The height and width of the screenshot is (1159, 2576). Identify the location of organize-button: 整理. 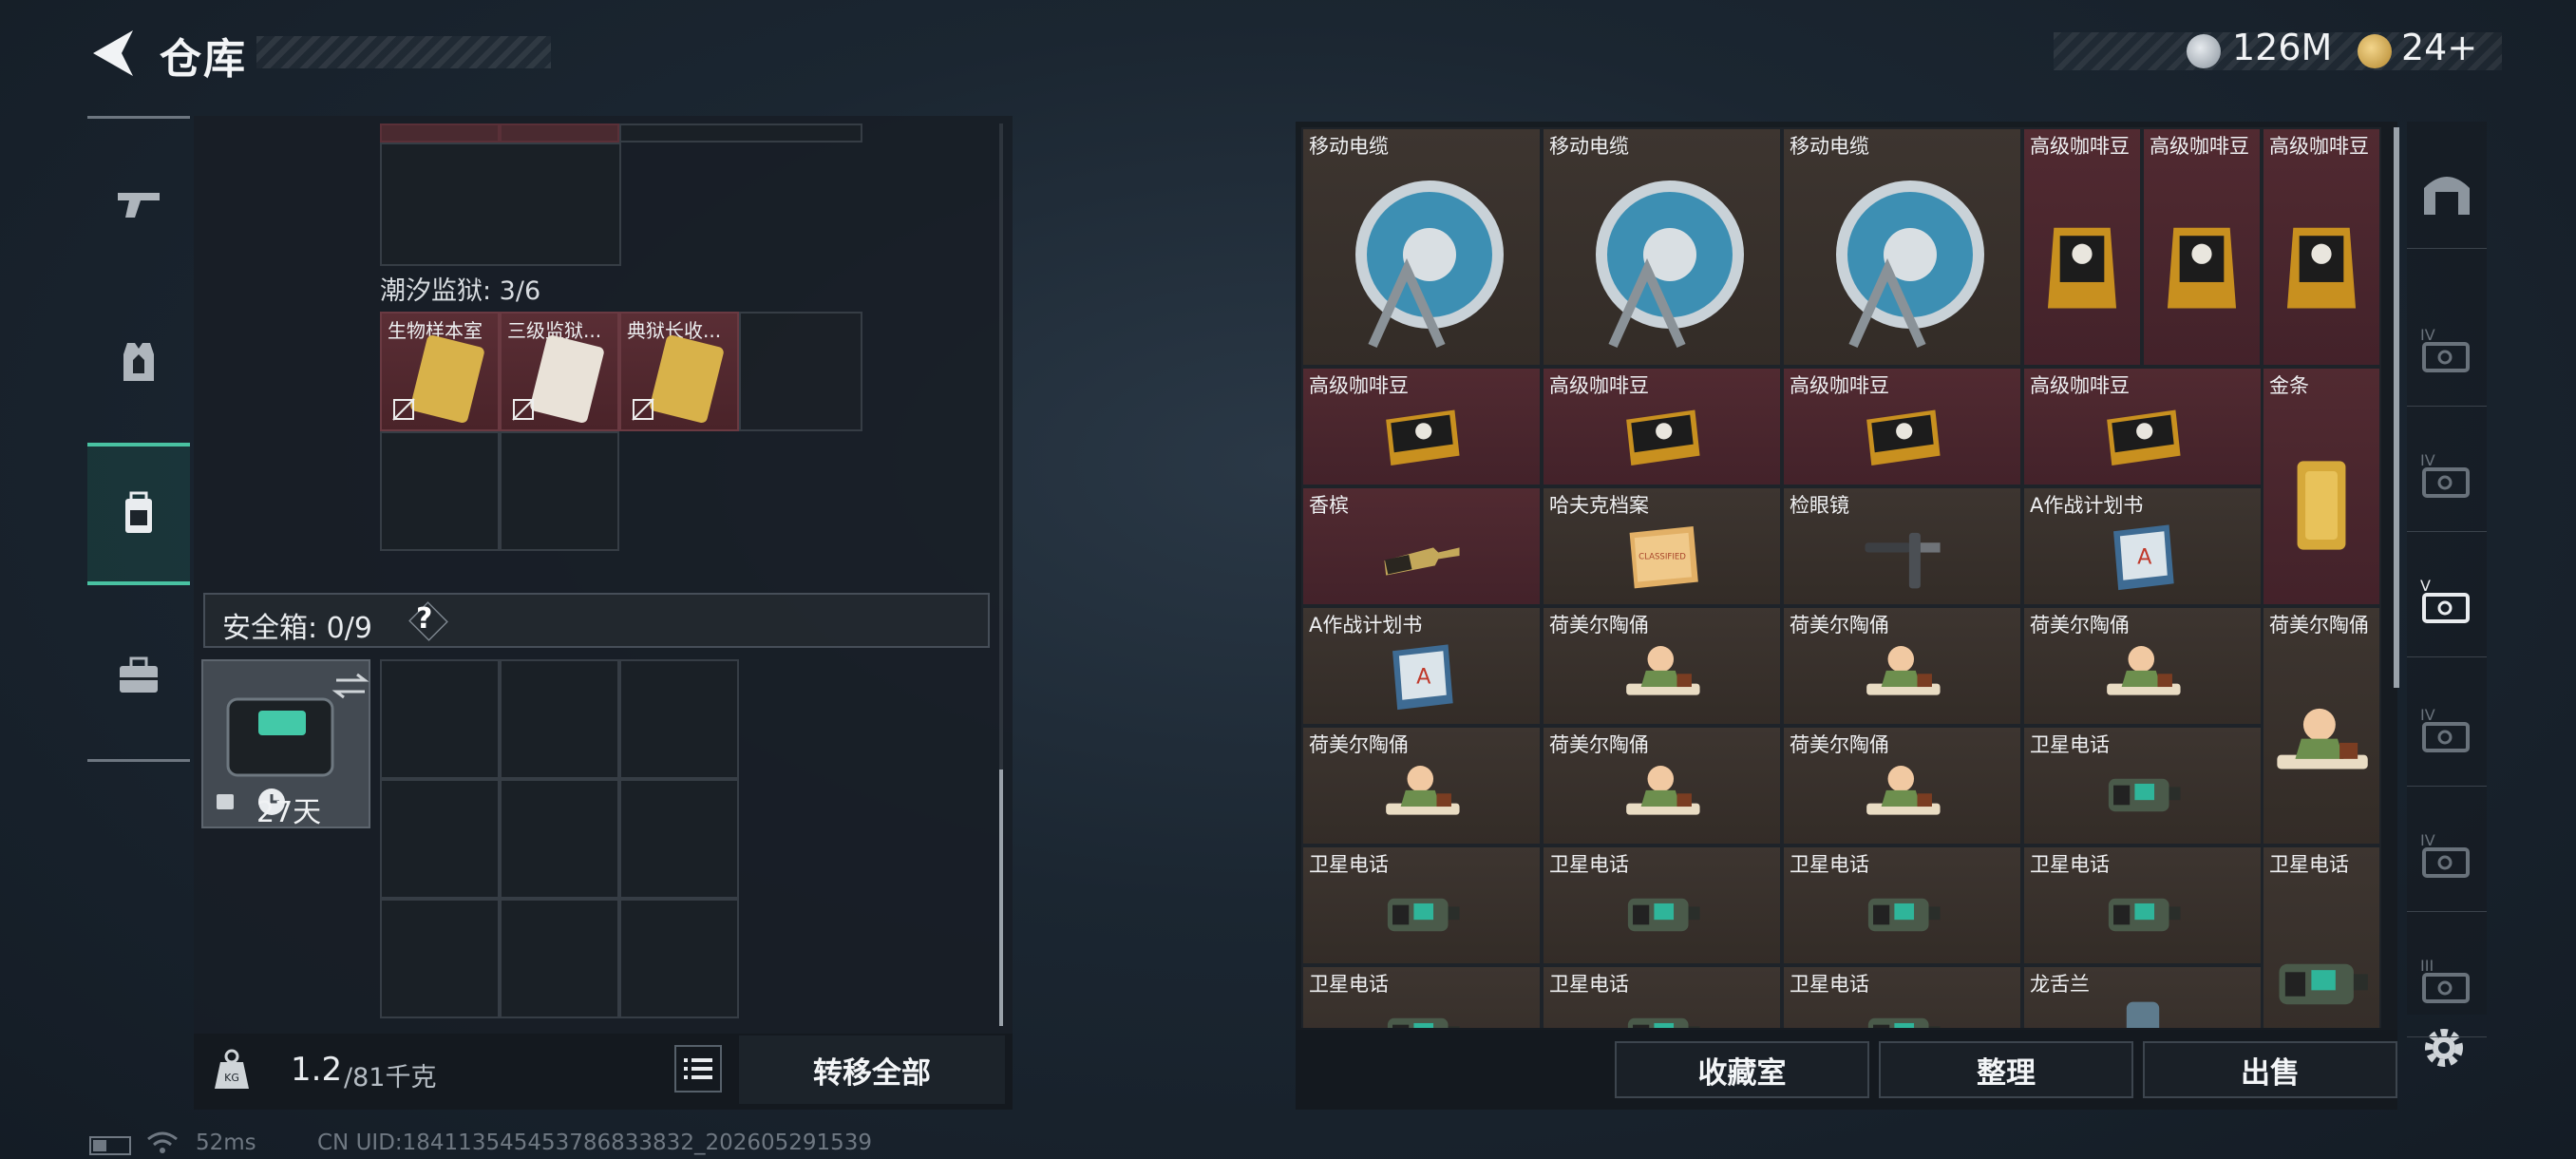
(2006, 1069).